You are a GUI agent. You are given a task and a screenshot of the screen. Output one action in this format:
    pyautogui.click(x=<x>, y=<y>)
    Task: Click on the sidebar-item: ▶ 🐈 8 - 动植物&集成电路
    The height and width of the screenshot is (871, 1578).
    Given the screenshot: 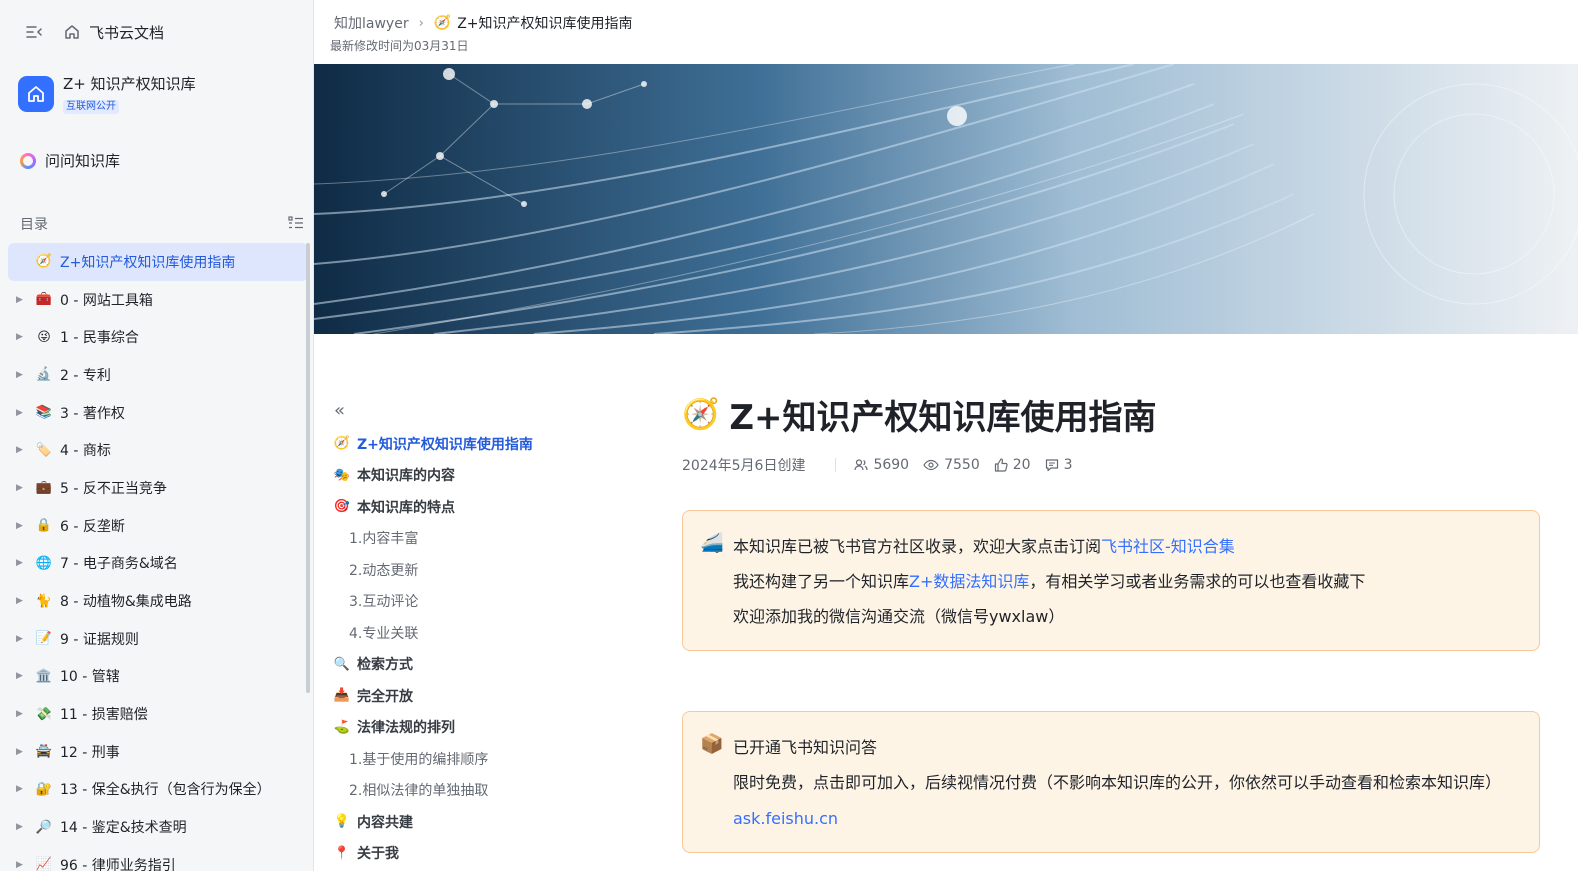 What is the action you would take?
    pyautogui.click(x=158, y=601)
    